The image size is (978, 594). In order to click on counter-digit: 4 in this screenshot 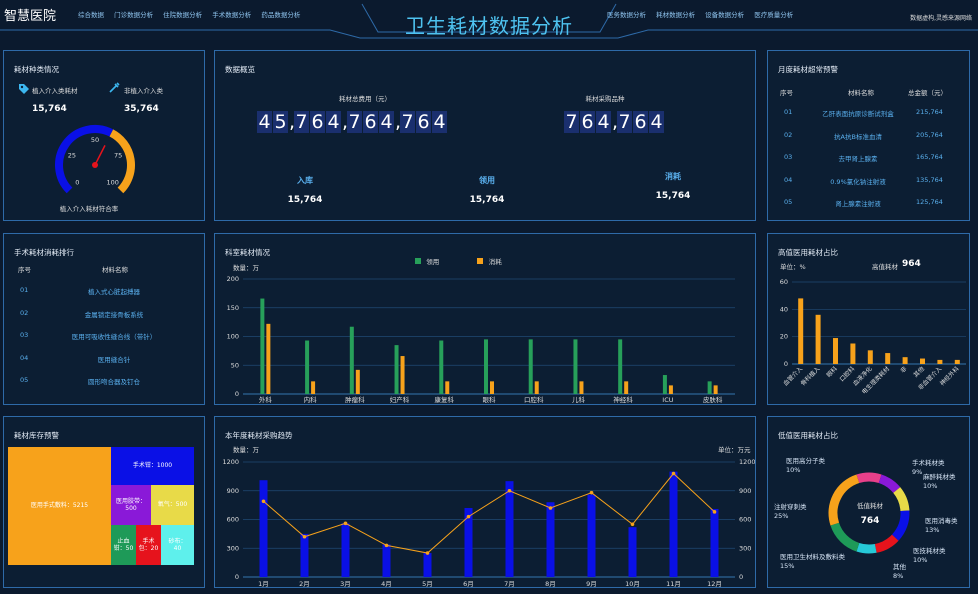, I will do `click(333, 122)`.